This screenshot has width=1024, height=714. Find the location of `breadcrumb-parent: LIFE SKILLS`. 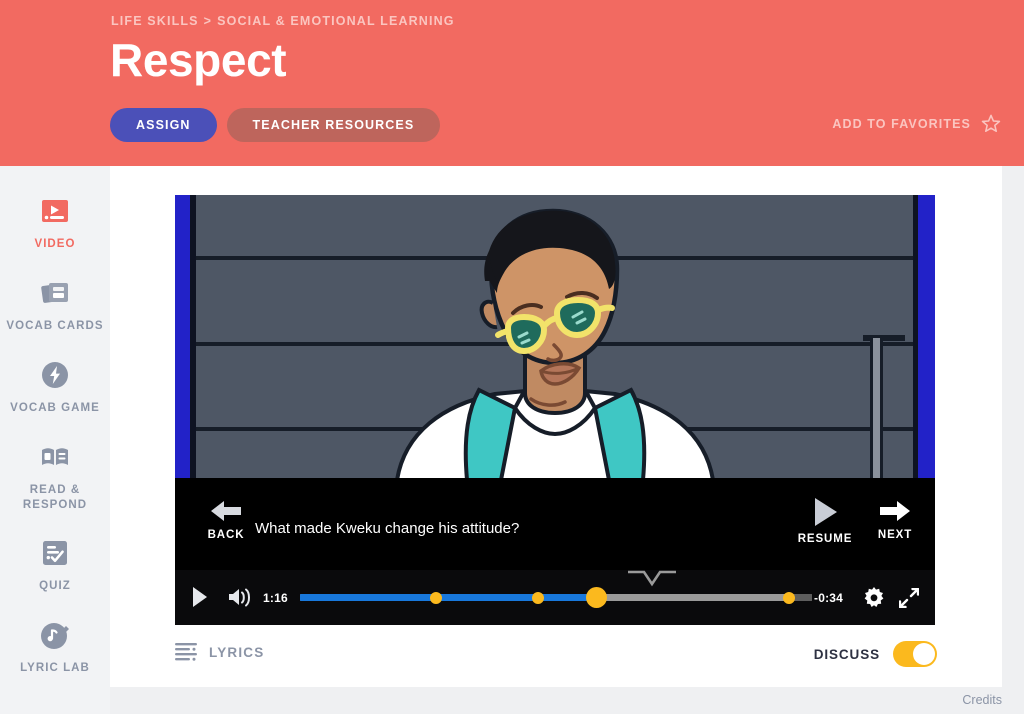

breadcrumb-parent: LIFE SKILLS is located at coordinates (155, 21).